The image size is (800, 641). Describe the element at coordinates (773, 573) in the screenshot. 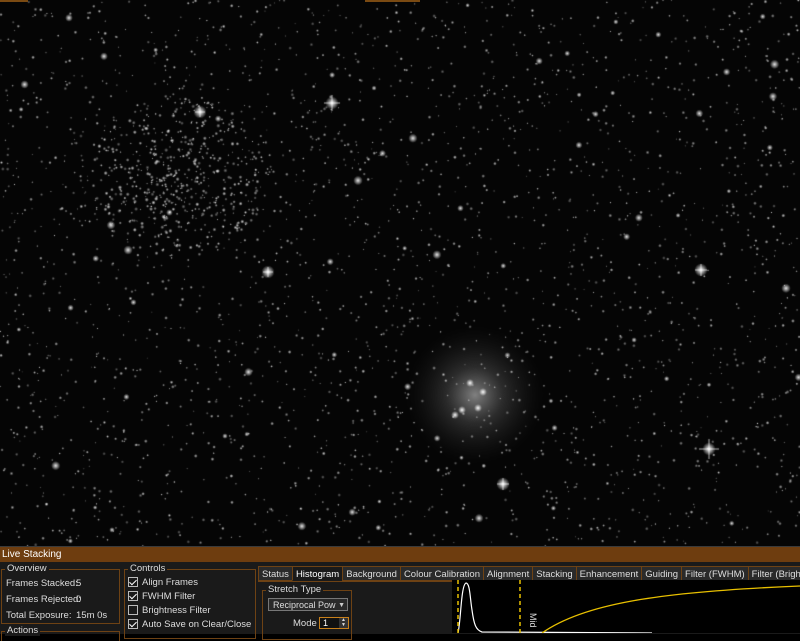

I see `tab-filter-brightness: Filter (Brightne` at that location.